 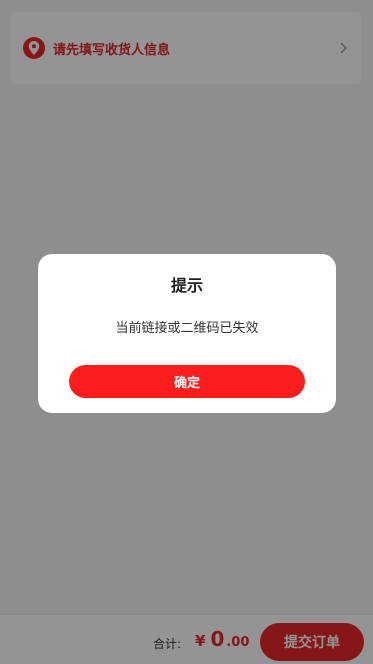 What do you see at coordinates (186, 285) in the screenshot?
I see `dialog-title: 提示` at bounding box center [186, 285].